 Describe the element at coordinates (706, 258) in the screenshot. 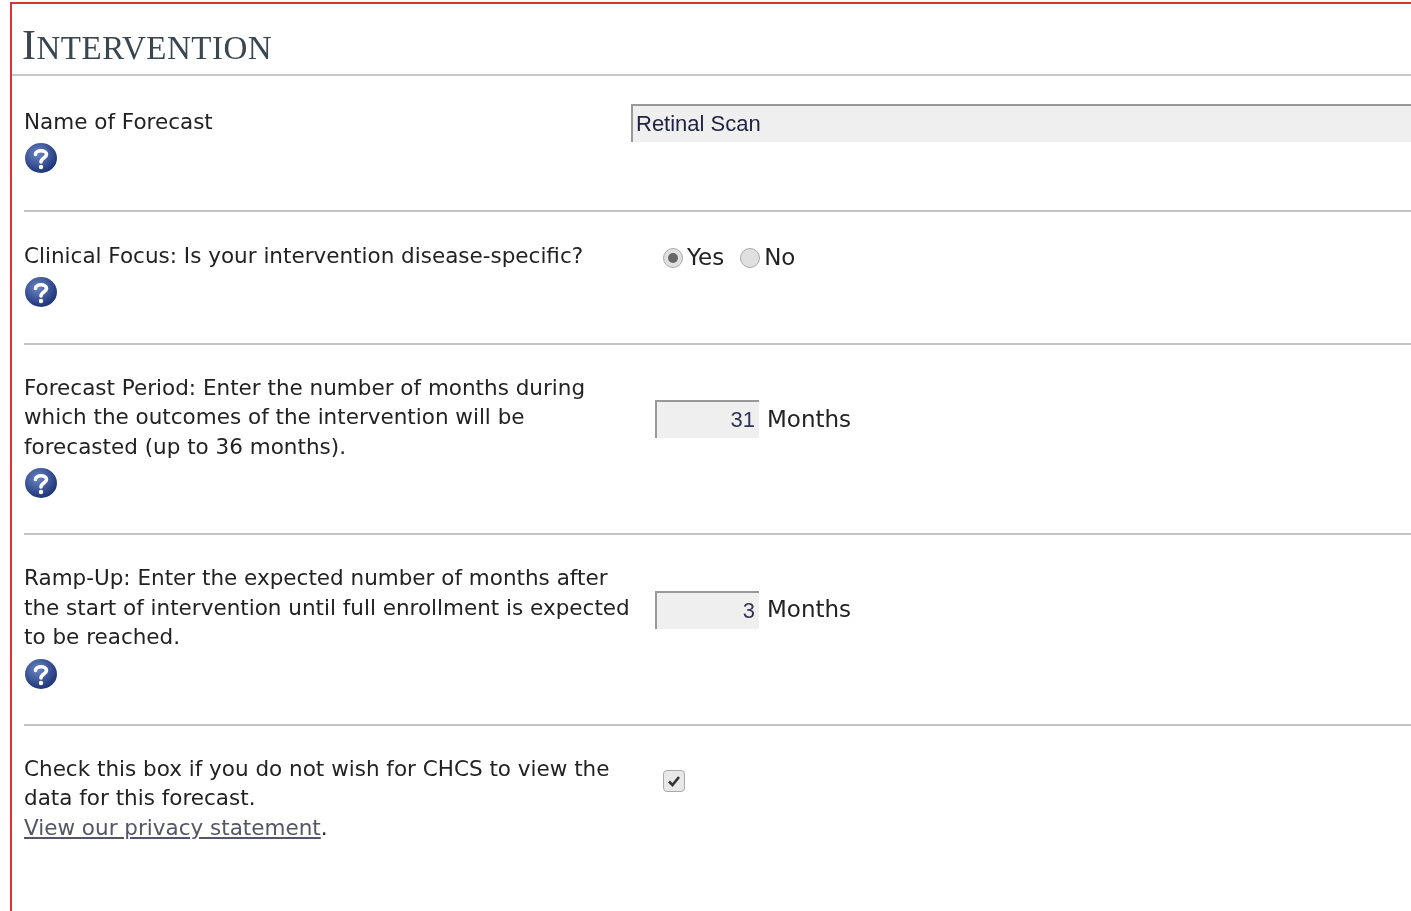

I see `radio-label: Yes` at that location.